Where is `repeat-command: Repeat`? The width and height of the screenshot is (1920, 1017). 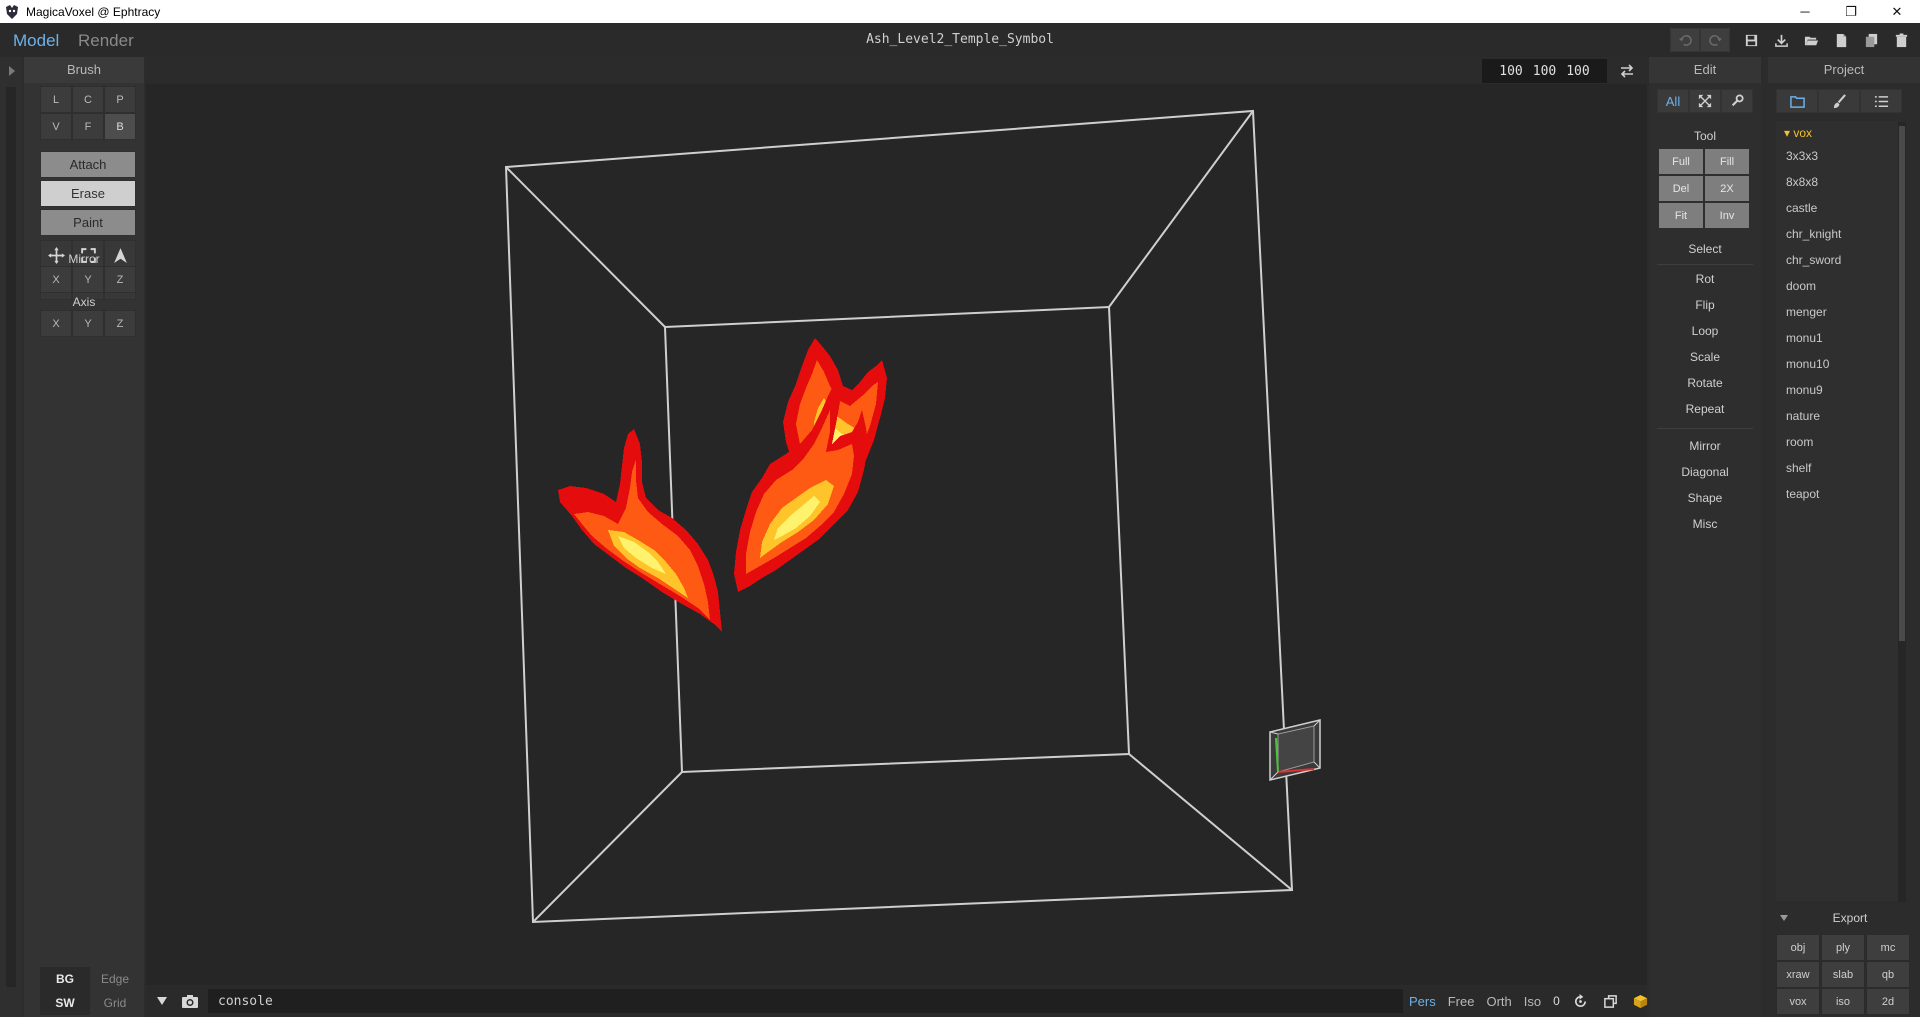 repeat-command: Repeat is located at coordinates (1705, 409).